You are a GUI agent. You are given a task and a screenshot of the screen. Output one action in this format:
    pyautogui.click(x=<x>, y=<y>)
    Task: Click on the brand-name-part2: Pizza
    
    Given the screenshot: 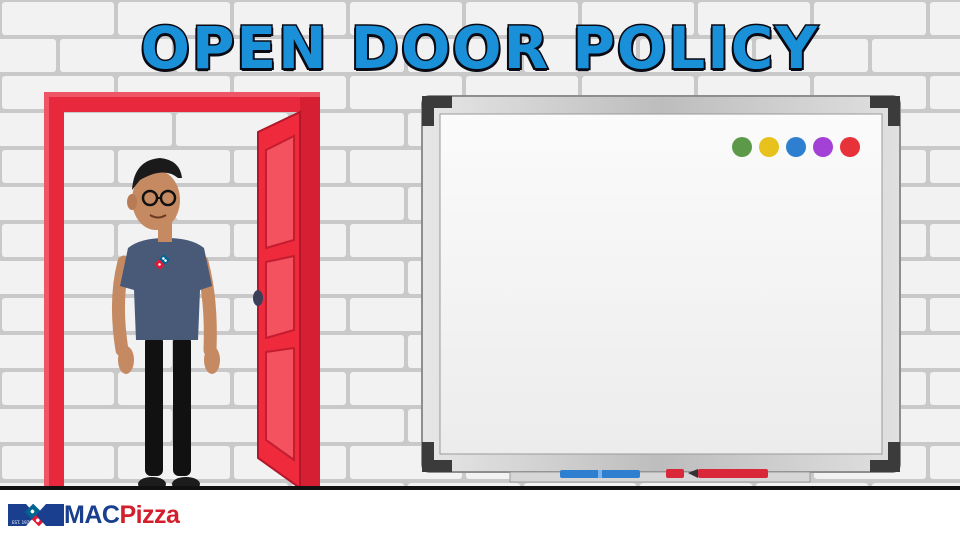 What is the action you would take?
    pyautogui.click(x=149, y=515)
    